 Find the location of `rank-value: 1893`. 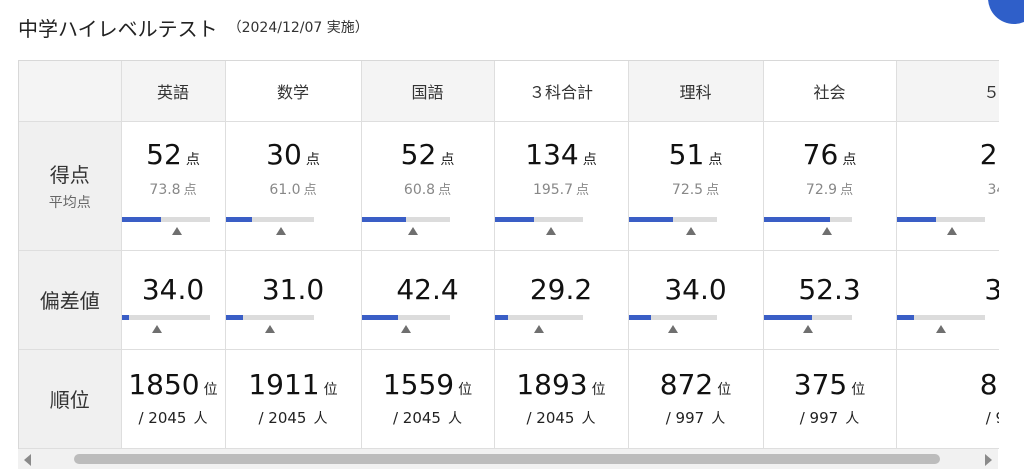

rank-value: 1893 is located at coordinates (552, 384).